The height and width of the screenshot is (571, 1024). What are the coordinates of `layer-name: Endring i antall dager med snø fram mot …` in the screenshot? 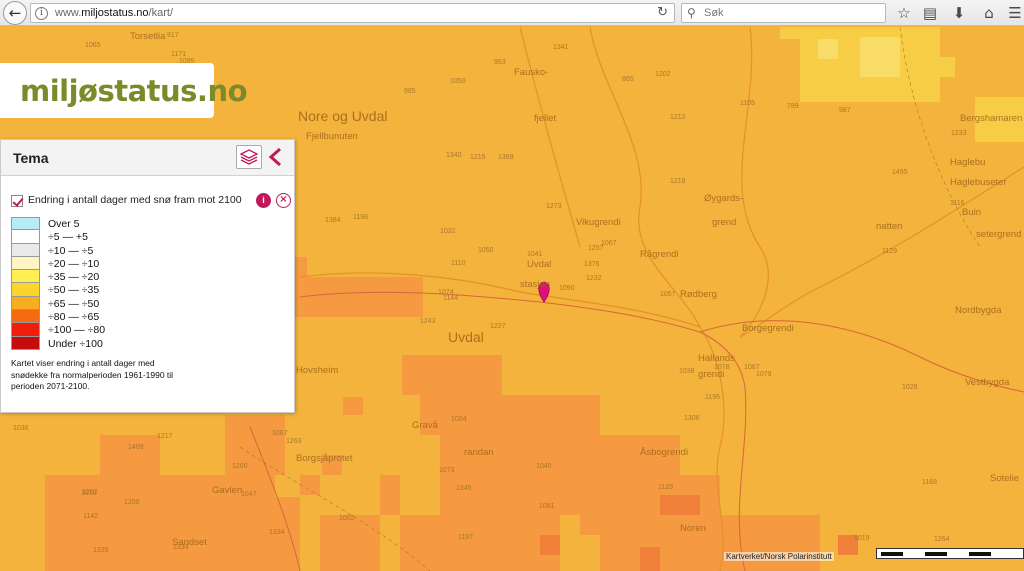 It's located at (135, 200).